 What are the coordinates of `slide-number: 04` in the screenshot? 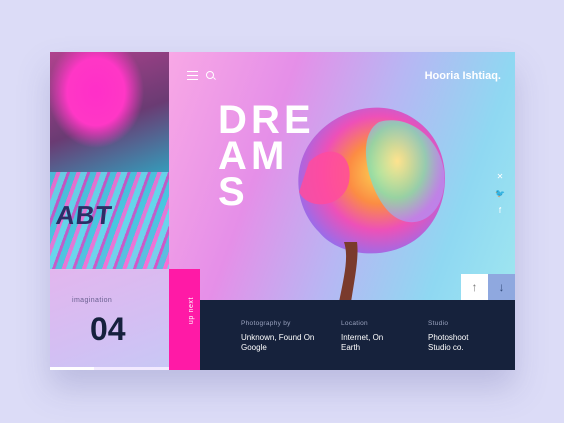 It's located at (108, 329).